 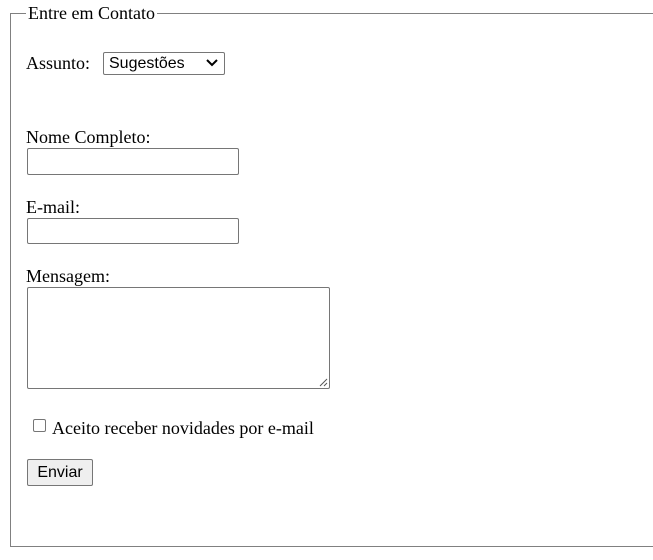 I want to click on email-input, so click(x=133, y=231).